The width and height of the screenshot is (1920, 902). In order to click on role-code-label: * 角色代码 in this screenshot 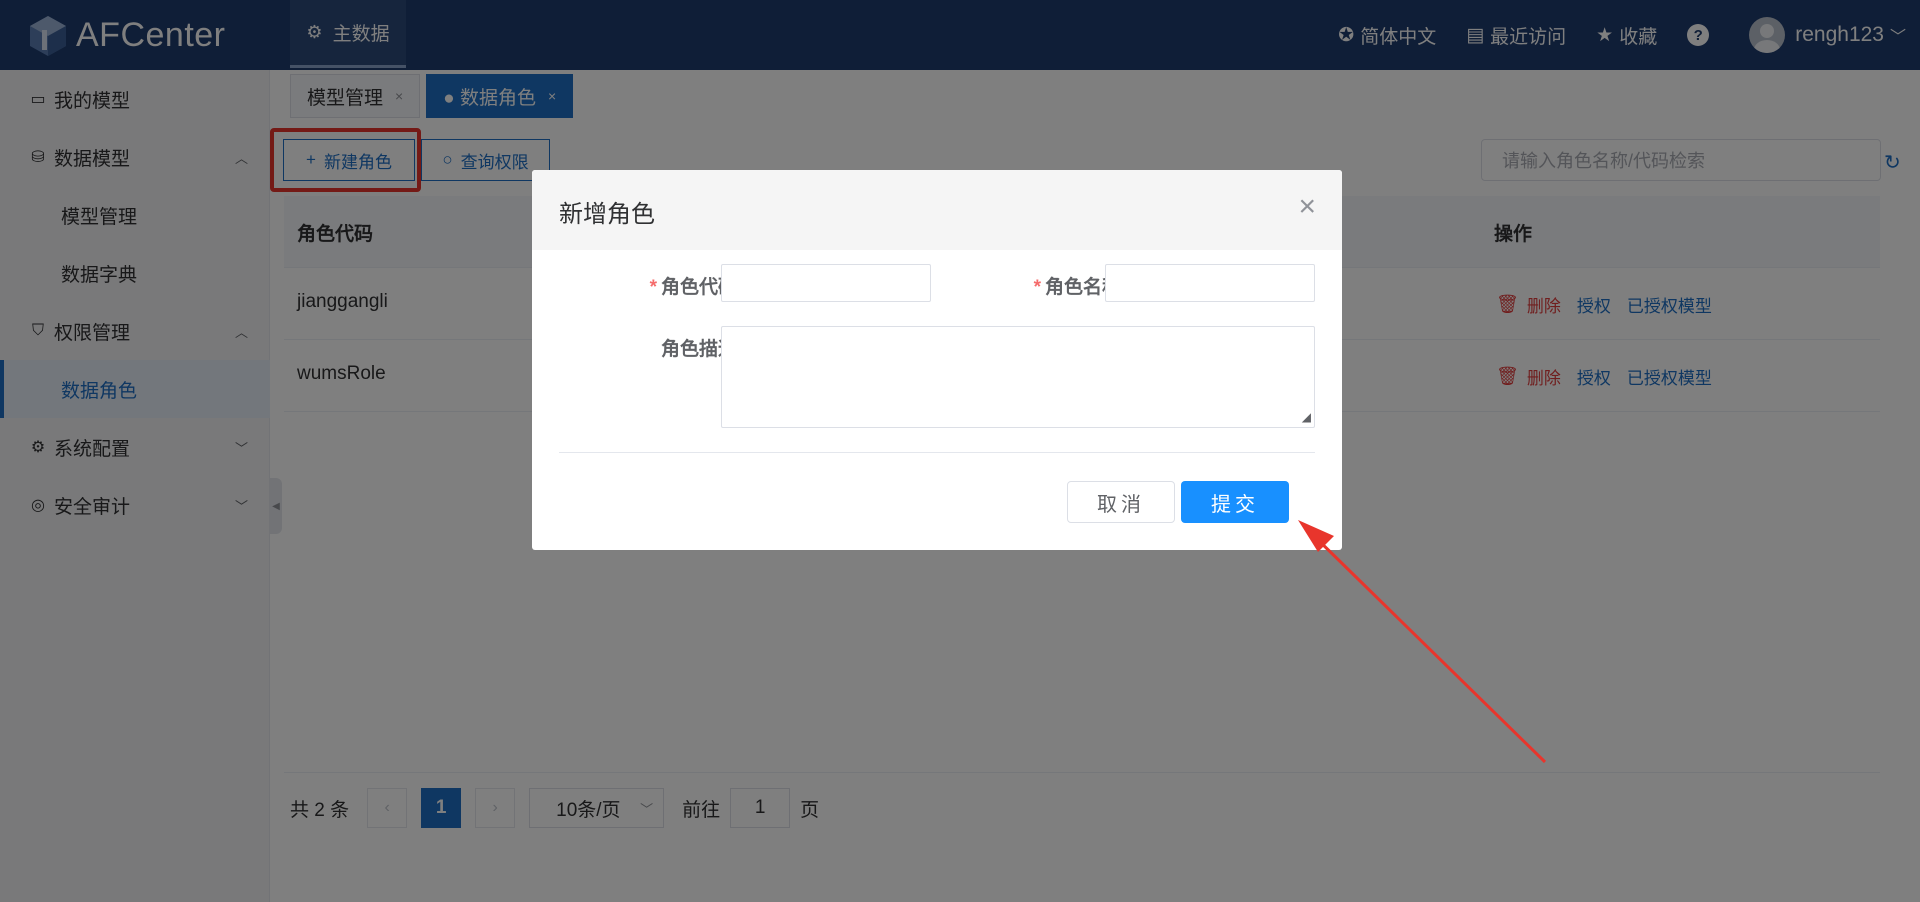, I will do `click(675, 285)`.